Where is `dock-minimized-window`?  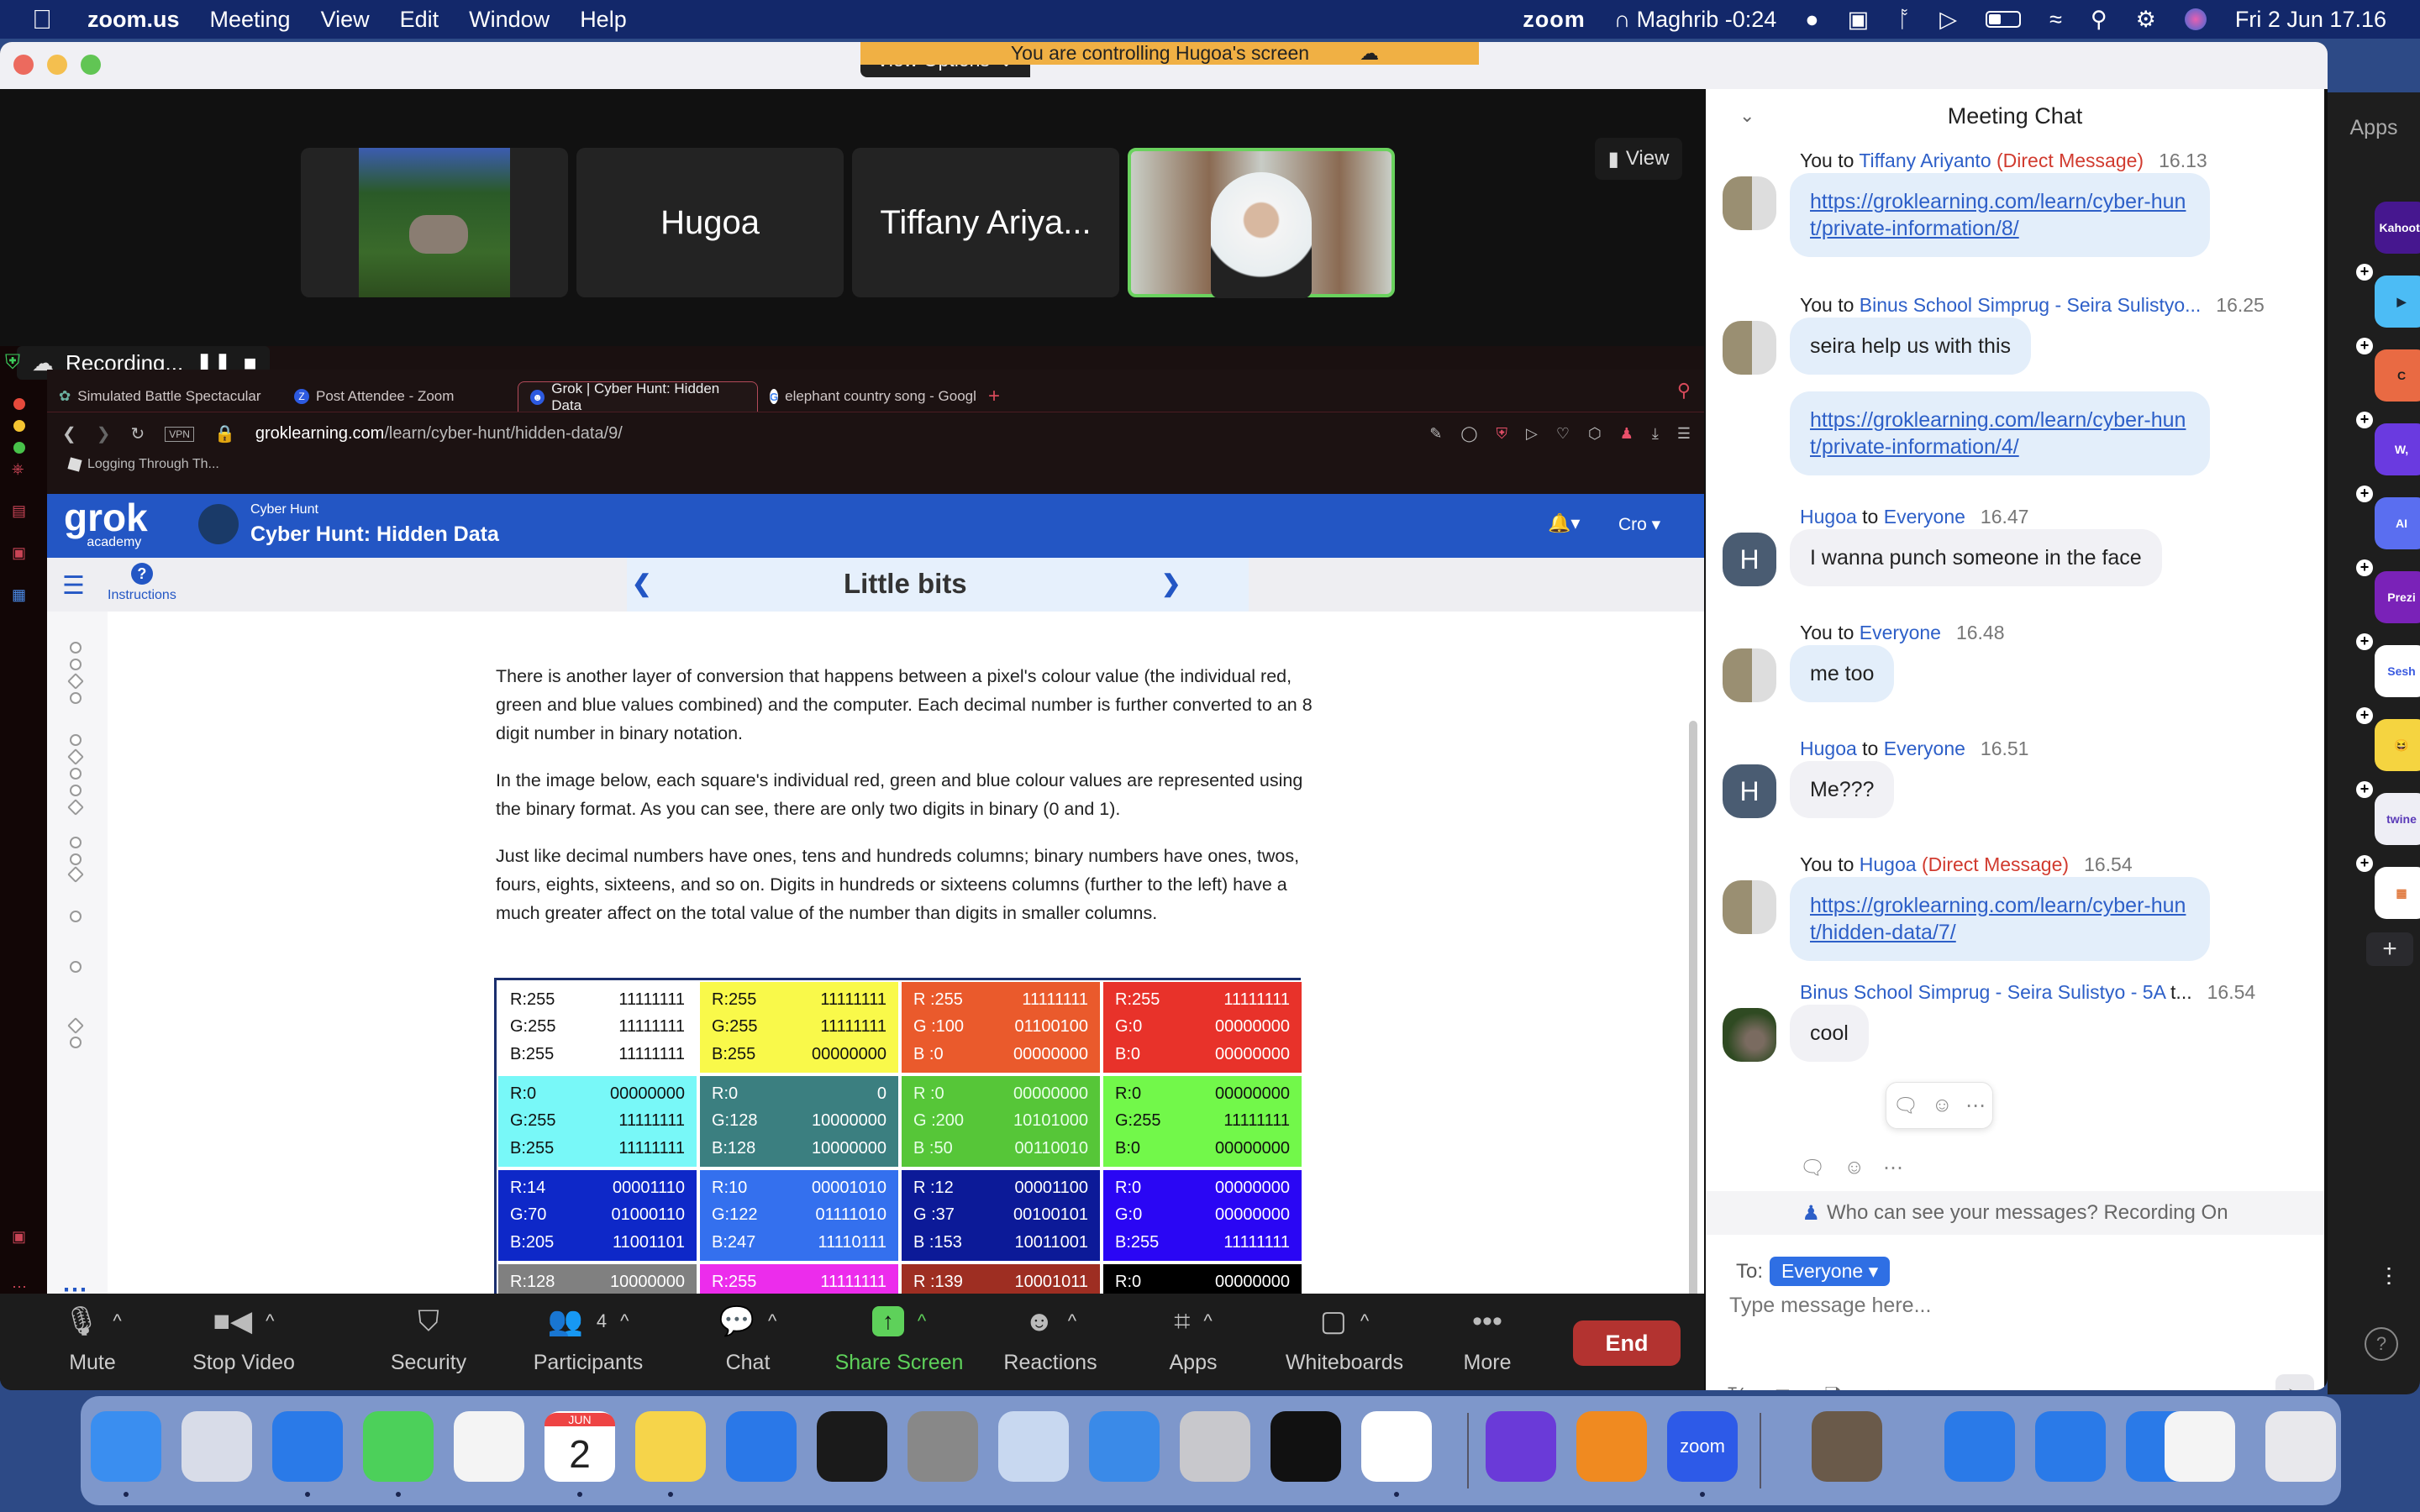 dock-minimized-window is located at coordinates (2200, 1446).